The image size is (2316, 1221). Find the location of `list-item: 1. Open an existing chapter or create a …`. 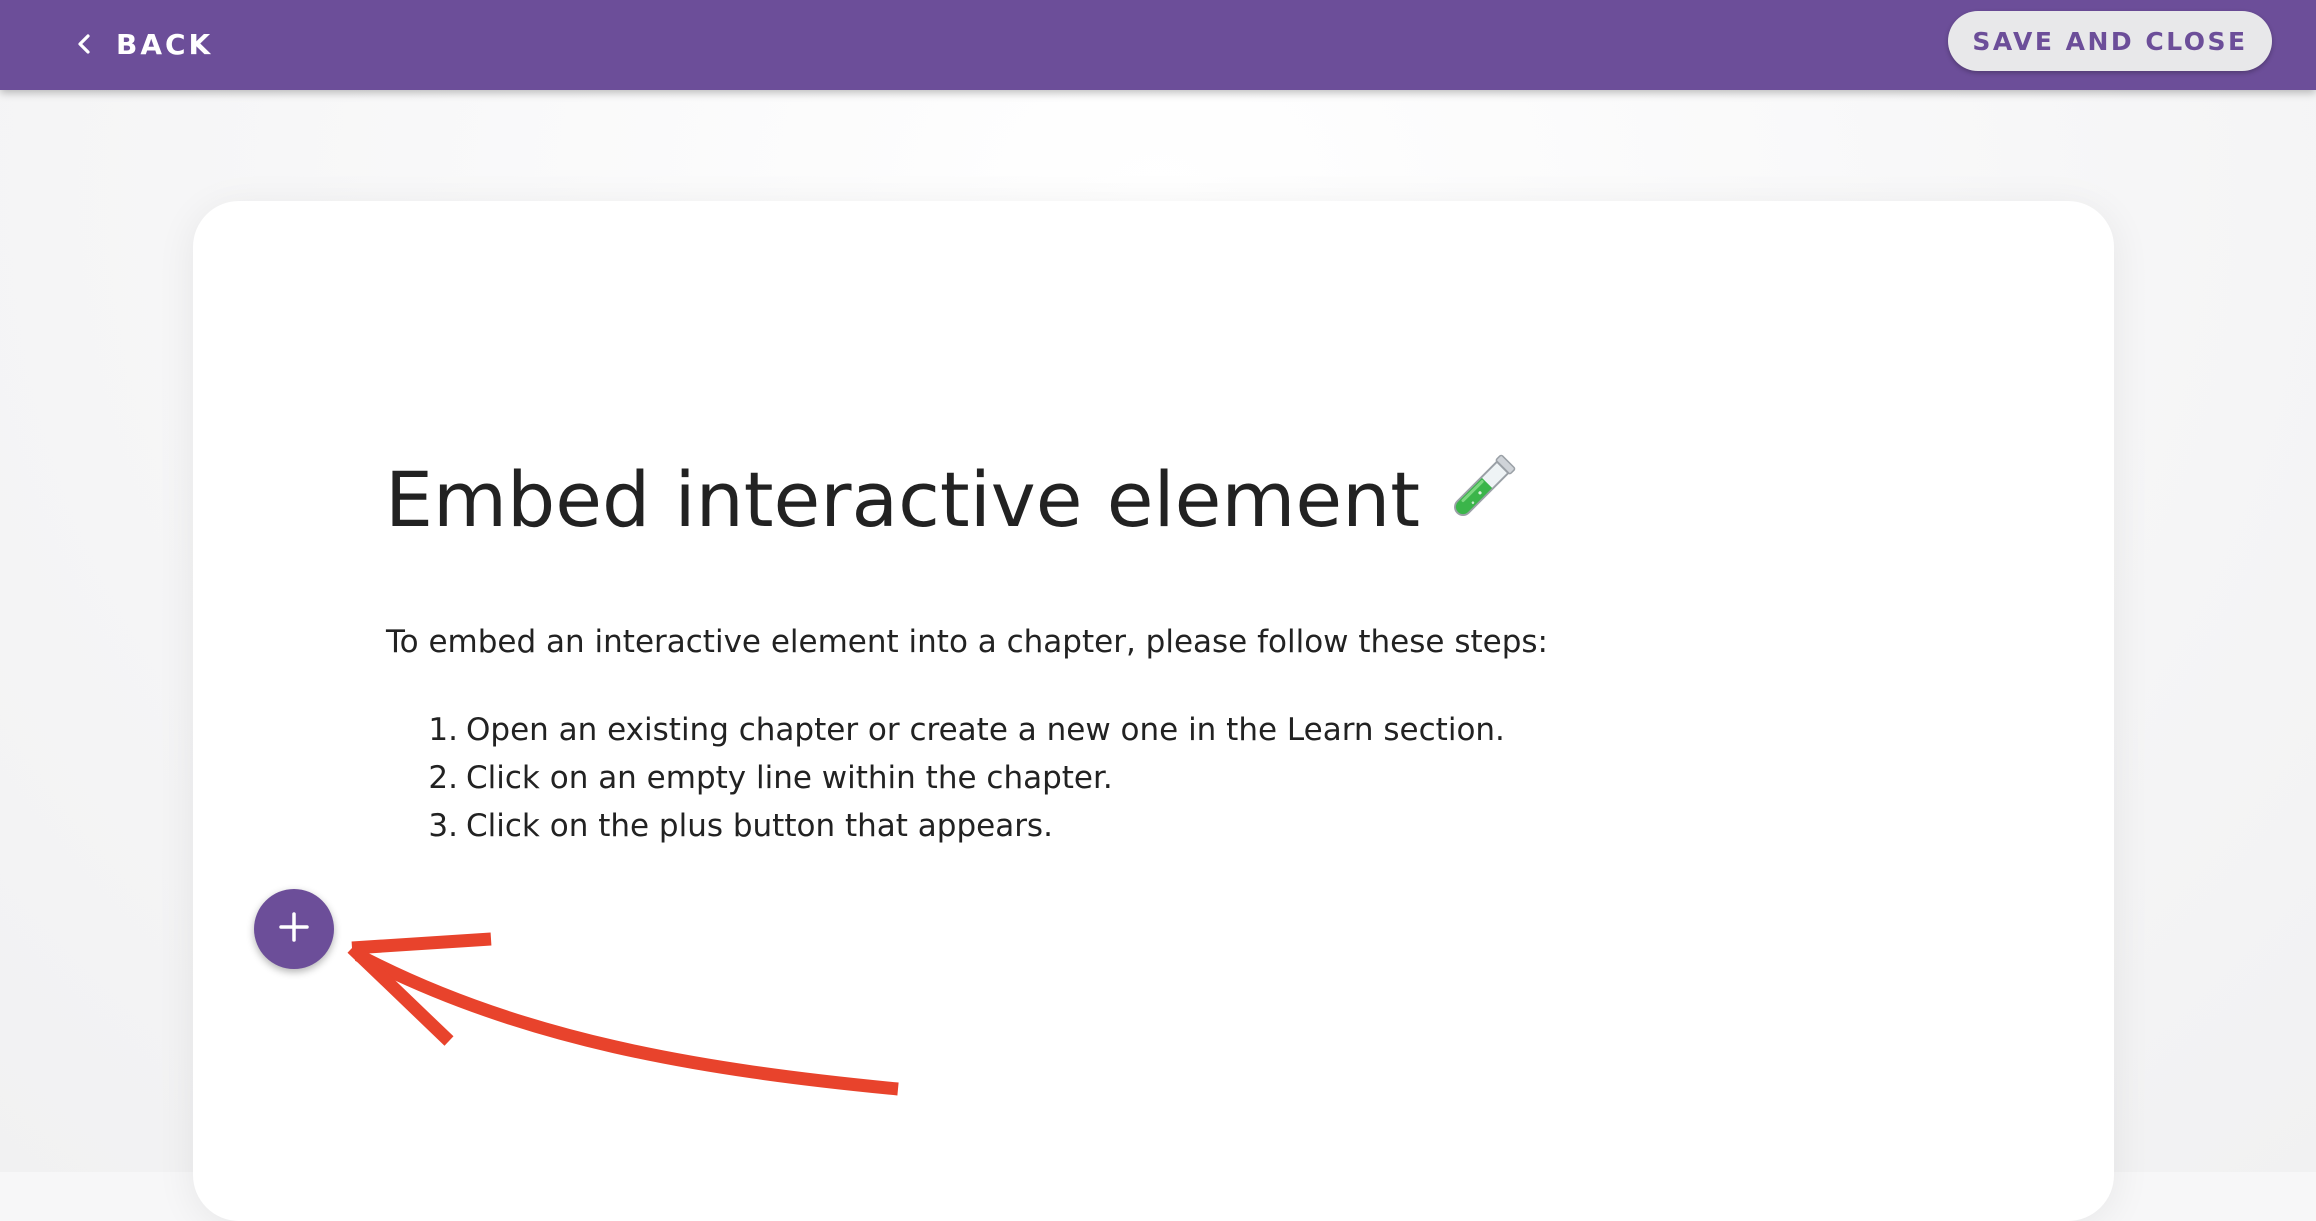

list-item: 1. Open an existing chapter or create a … is located at coordinates (945, 730).